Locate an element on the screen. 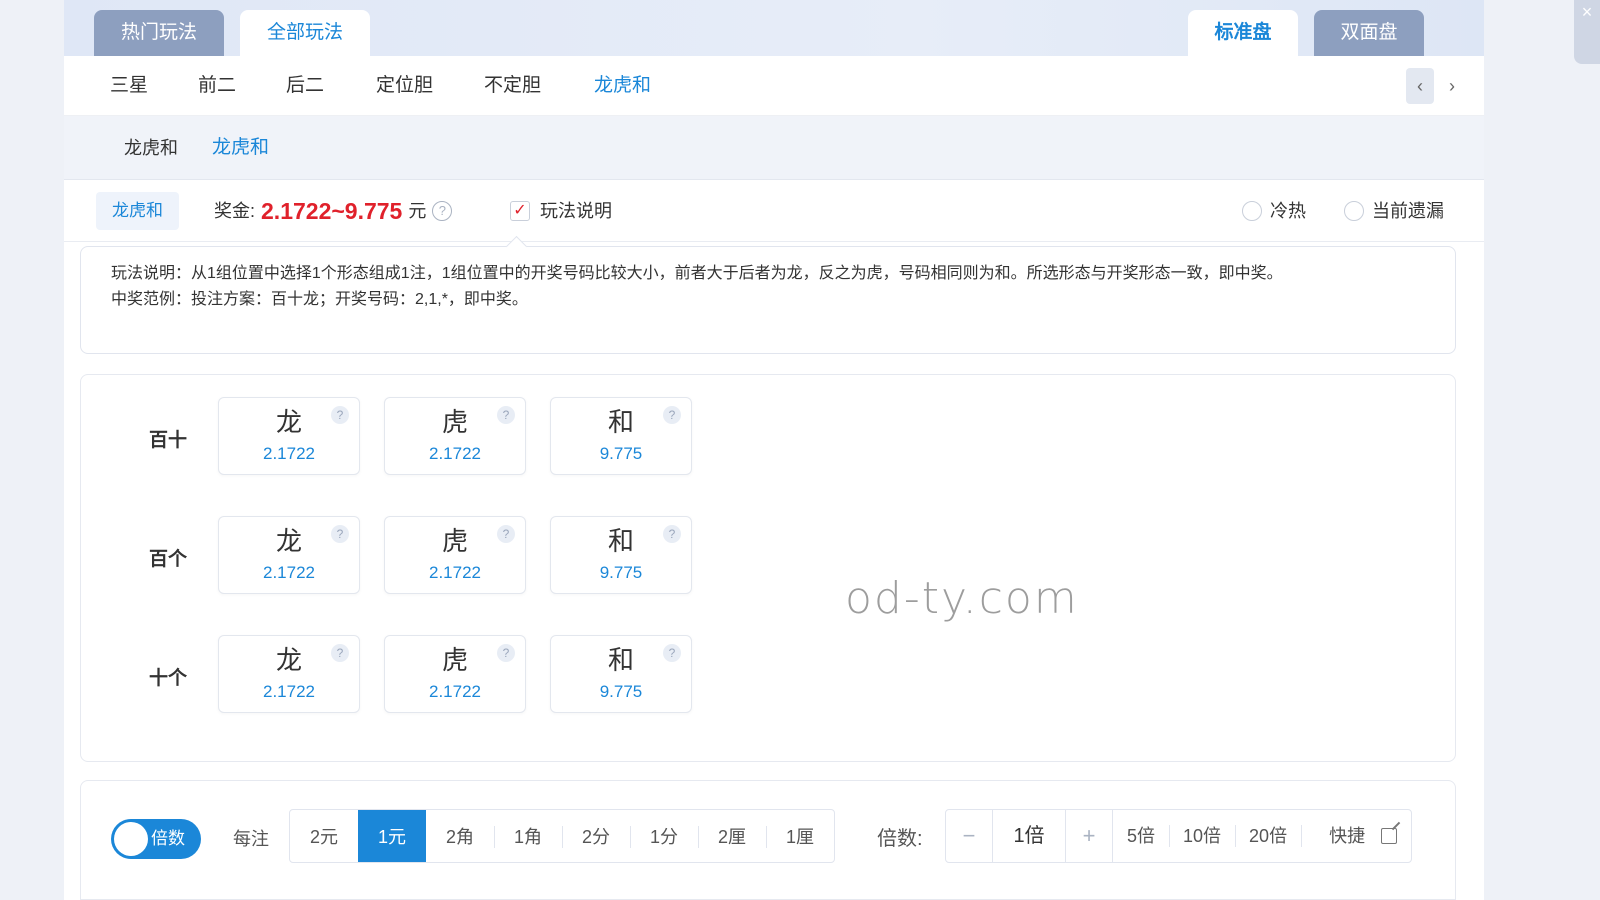 This screenshot has height=900, width=1600. unit-option: 1分 is located at coordinates (664, 836).